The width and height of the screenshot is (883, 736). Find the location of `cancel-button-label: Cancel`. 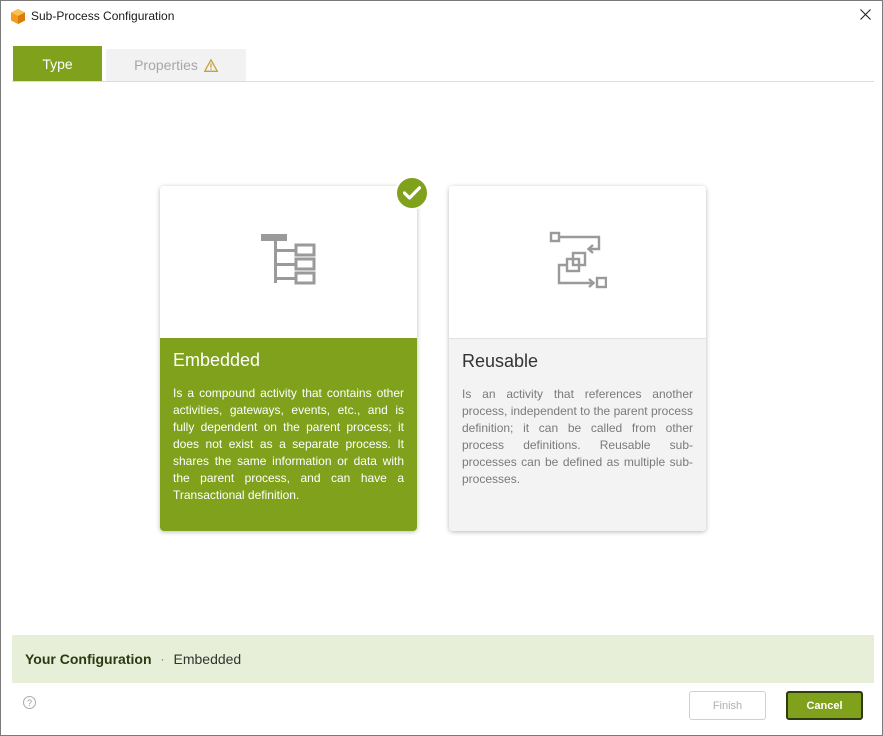

cancel-button-label: Cancel is located at coordinates (824, 705).